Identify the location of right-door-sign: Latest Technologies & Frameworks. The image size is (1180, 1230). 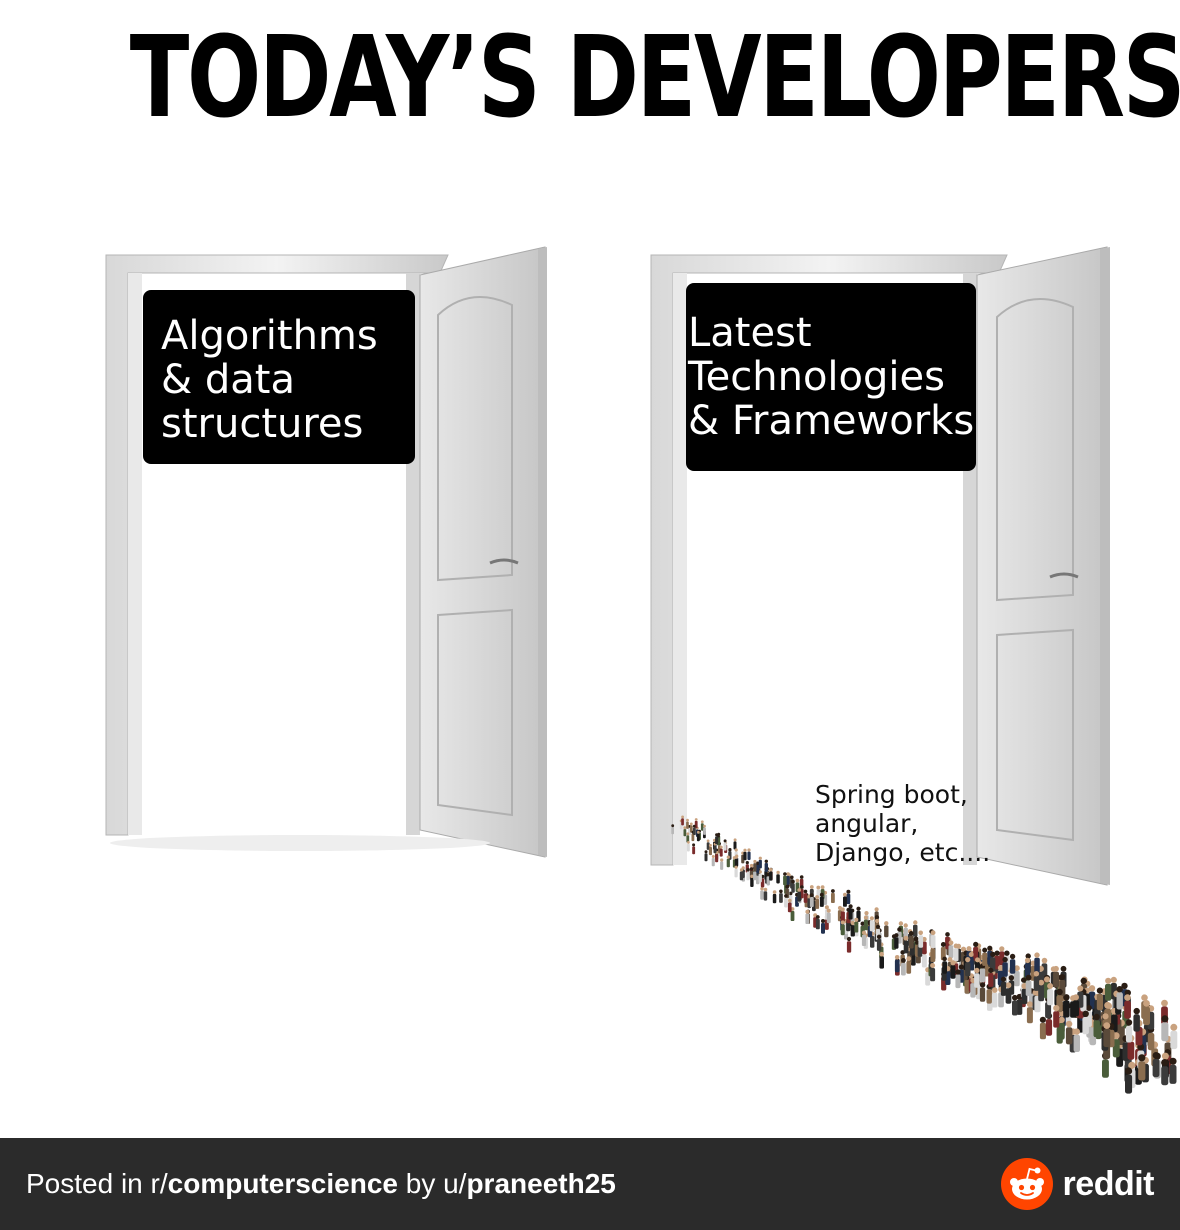
(831, 377).